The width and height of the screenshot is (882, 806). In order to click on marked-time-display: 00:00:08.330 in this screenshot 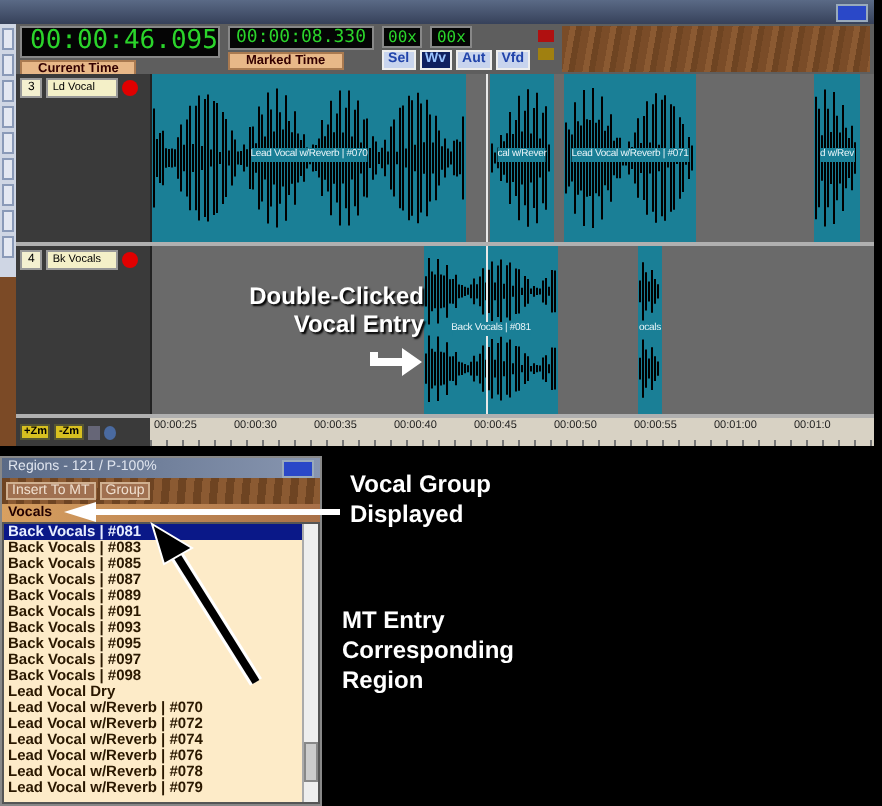, I will do `click(301, 38)`.